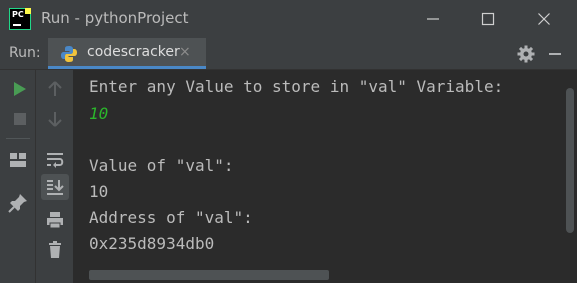 Image resolution: width=577 pixels, height=283 pixels. Describe the element at coordinates (185, 52) in the screenshot. I see `tab-close-button: ×` at that location.